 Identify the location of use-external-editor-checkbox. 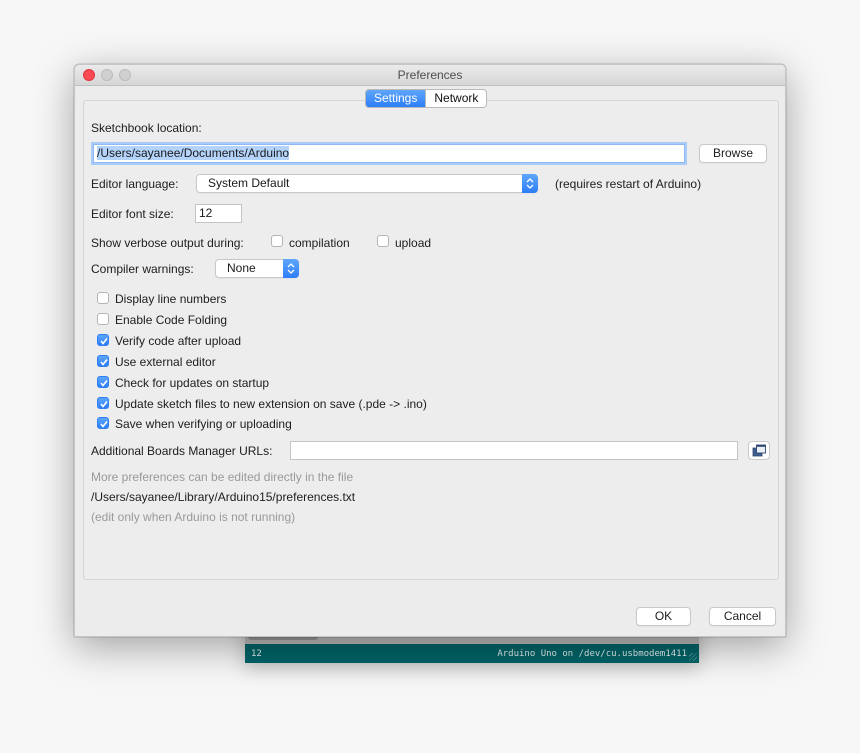
(103, 361).